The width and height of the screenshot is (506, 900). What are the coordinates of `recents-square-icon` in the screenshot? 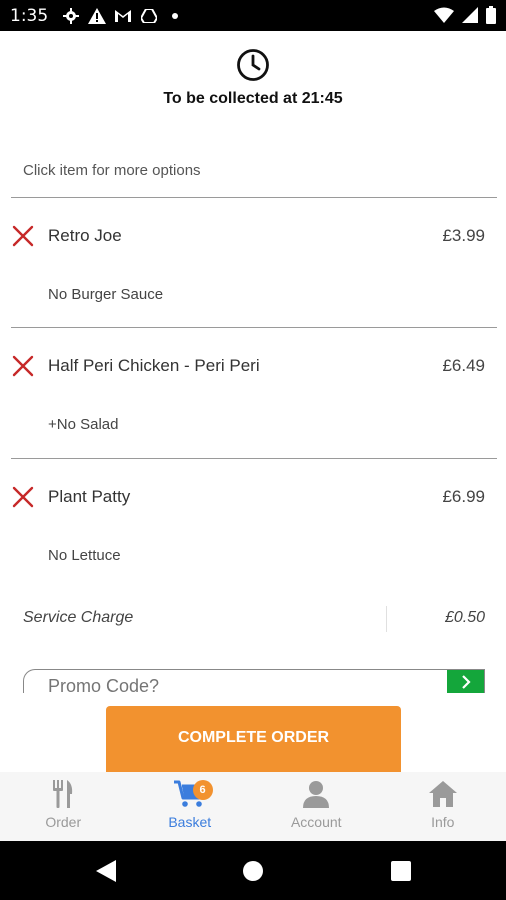 It's located at (401, 871).